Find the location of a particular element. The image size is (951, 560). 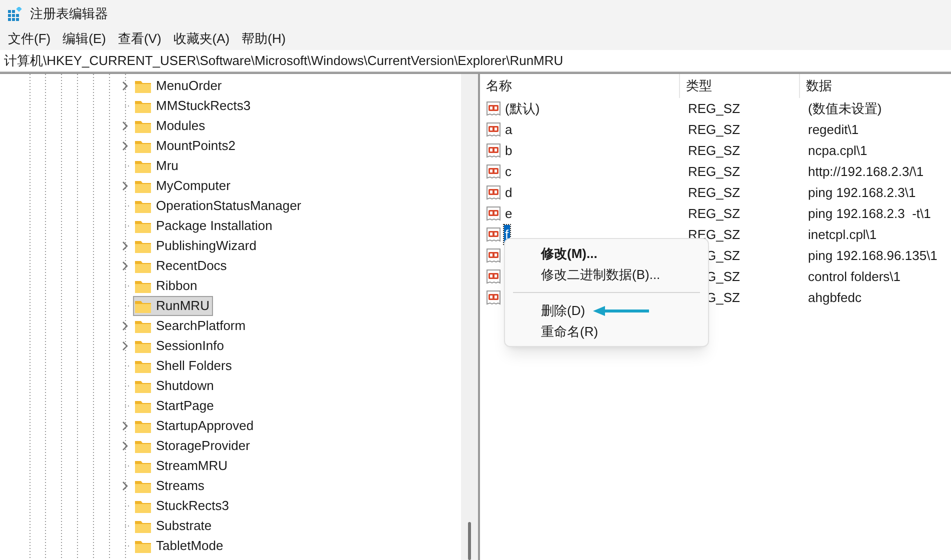

column-header: 类型 is located at coordinates (740, 86).